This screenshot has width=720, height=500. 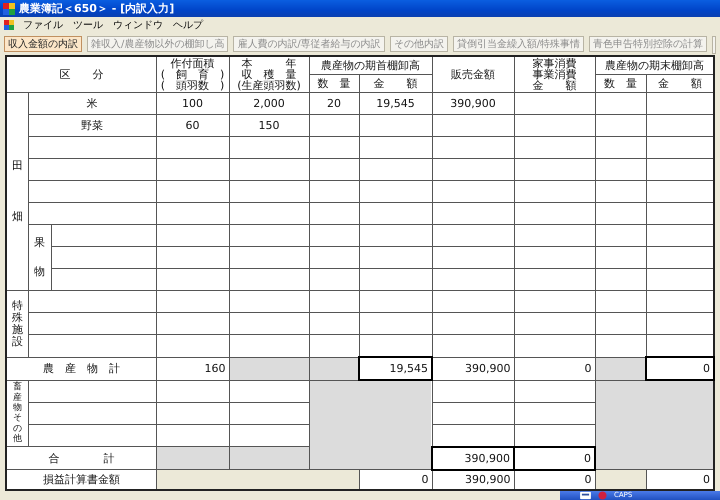 I want to click on column-header: 区 分, so click(x=81, y=74).